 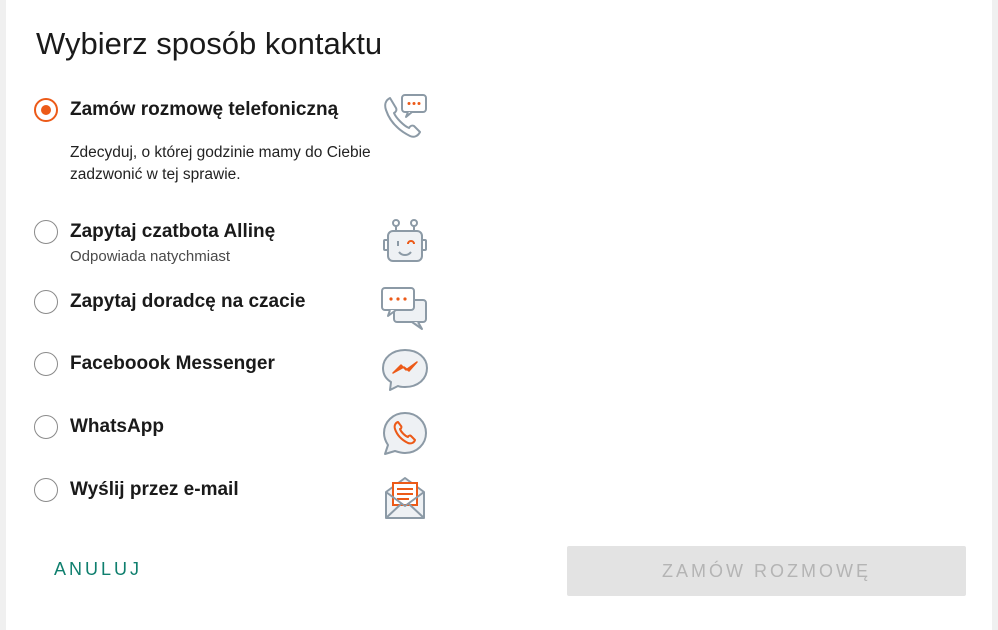 I want to click on phone-chat-icon, so click(x=405, y=117).